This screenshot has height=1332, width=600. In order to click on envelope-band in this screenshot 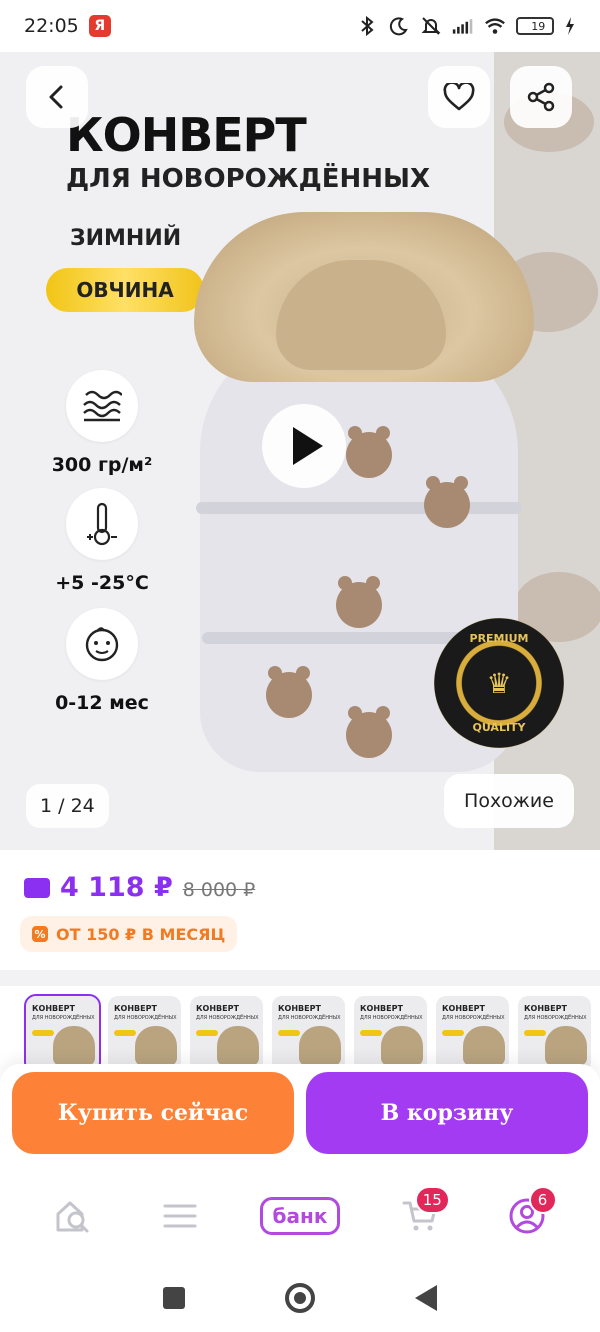, I will do `click(359, 508)`.